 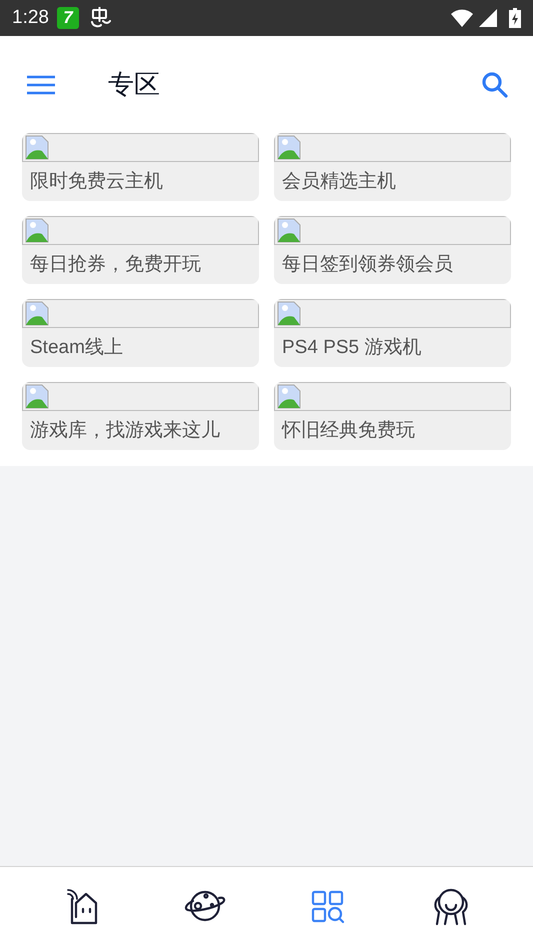 What do you see at coordinates (515, 18) in the screenshot?
I see `battery-icon` at bounding box center [515, 18].